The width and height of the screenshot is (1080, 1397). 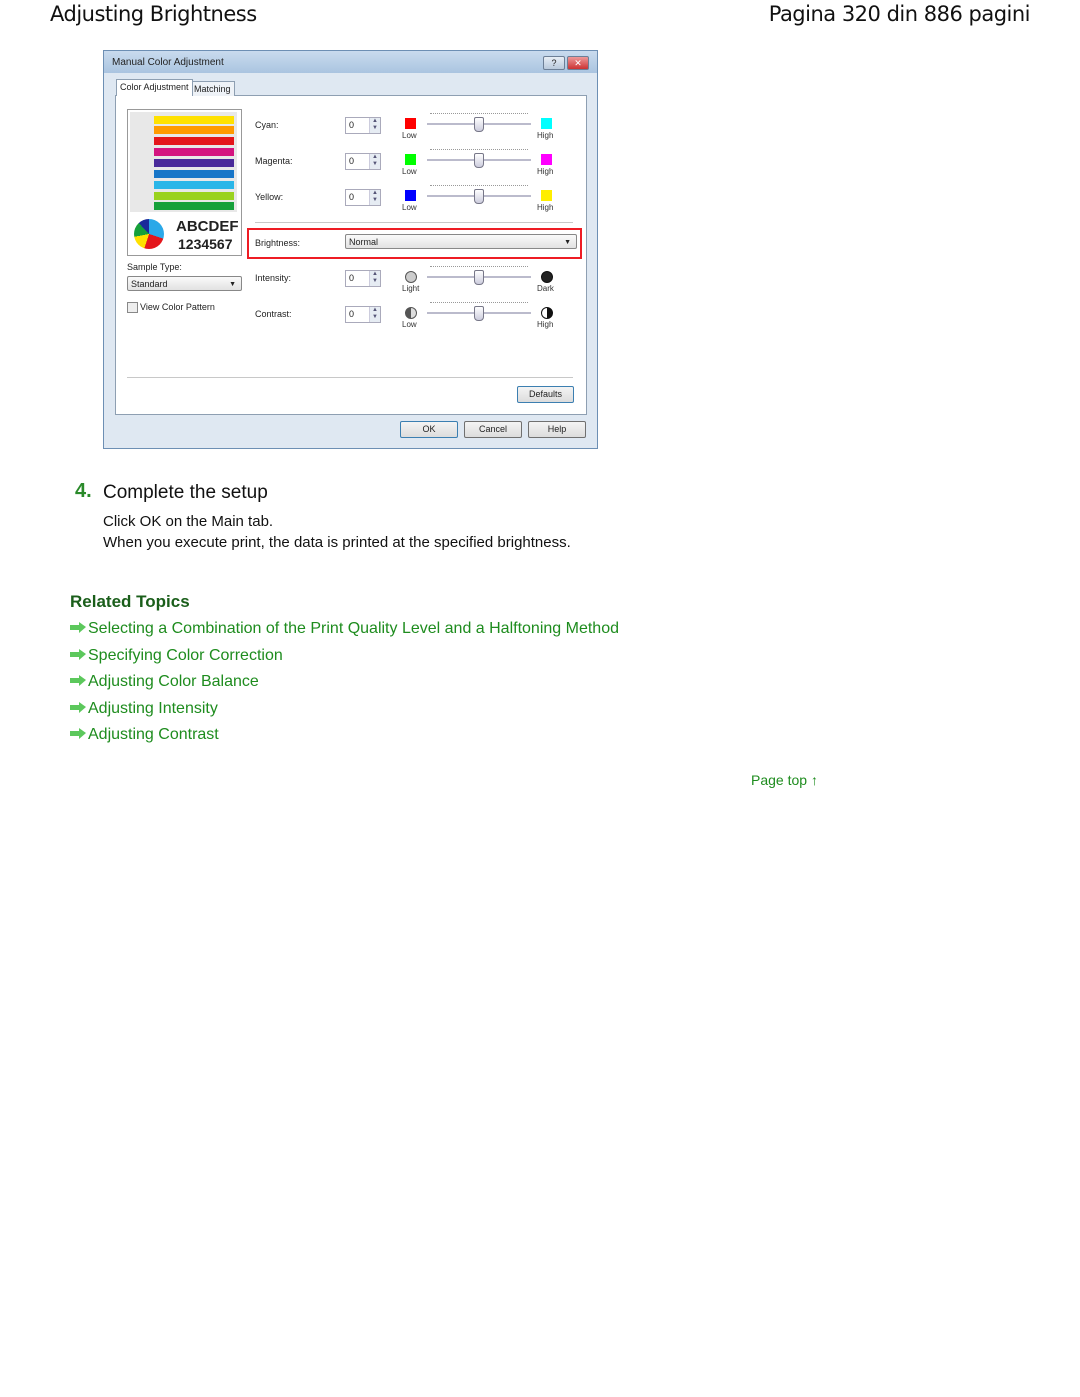 What do you see at coordinates (144, 735) in the screenshot?
I see `related-link: Adjusting Contrast` at bounding box center [144, 735].